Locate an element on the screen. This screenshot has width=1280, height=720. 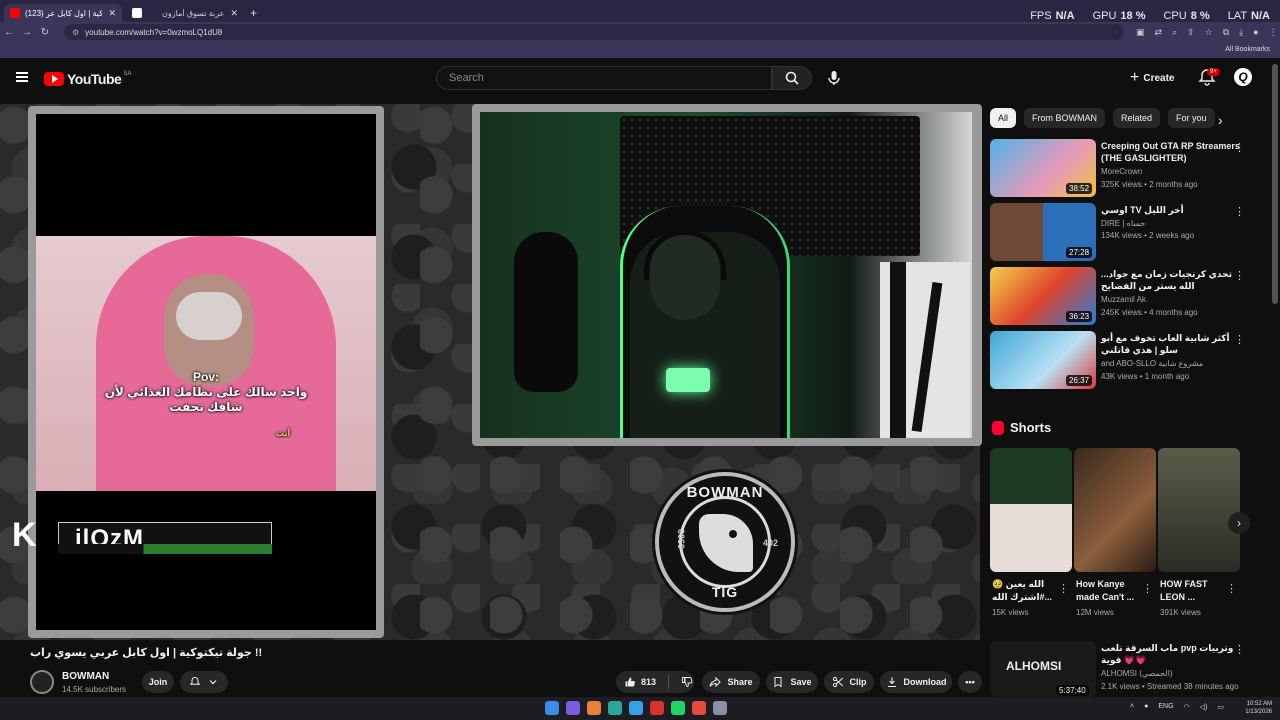
short-title: الله يعين 🥹 ...#اشترك الله is located at coordinates (1027, 591).